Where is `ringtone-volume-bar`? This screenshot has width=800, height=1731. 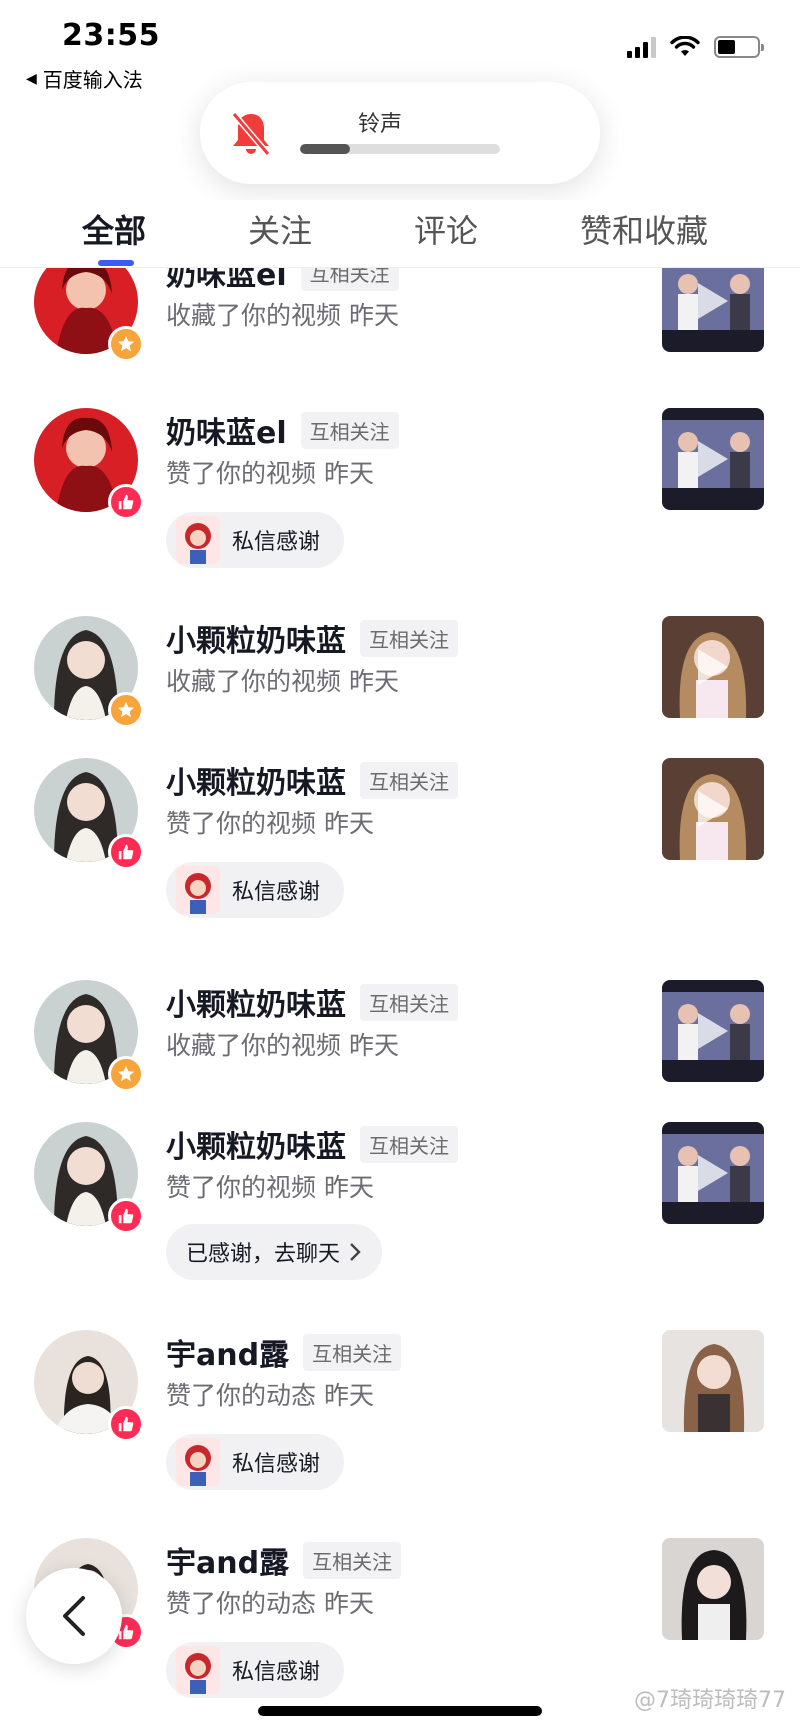 ringtone-volume-bar is located at coordinates (400, 149).